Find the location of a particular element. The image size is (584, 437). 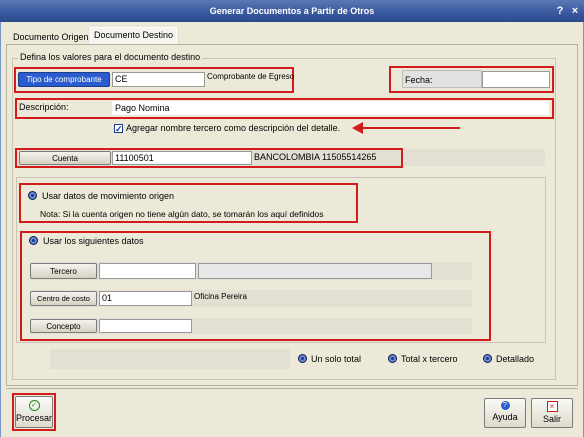

usar-siguientes-label: Usar los siguientes datos is located at coordinates (93, 241).